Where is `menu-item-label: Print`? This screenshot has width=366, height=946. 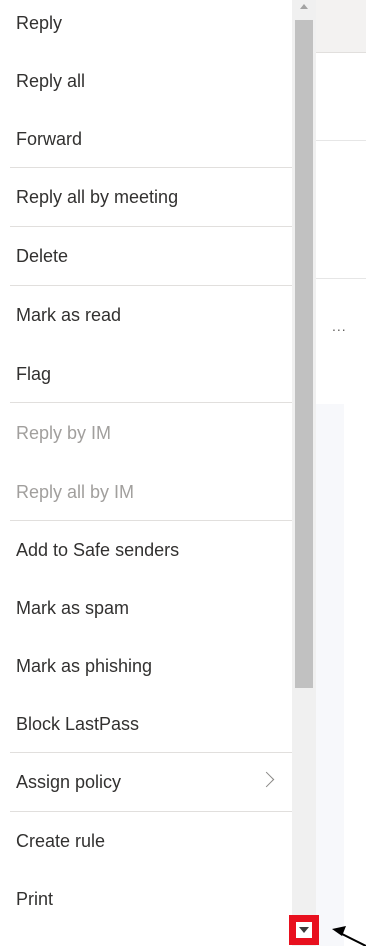
menu-item-label: Print is located at coordinates (35, 898).